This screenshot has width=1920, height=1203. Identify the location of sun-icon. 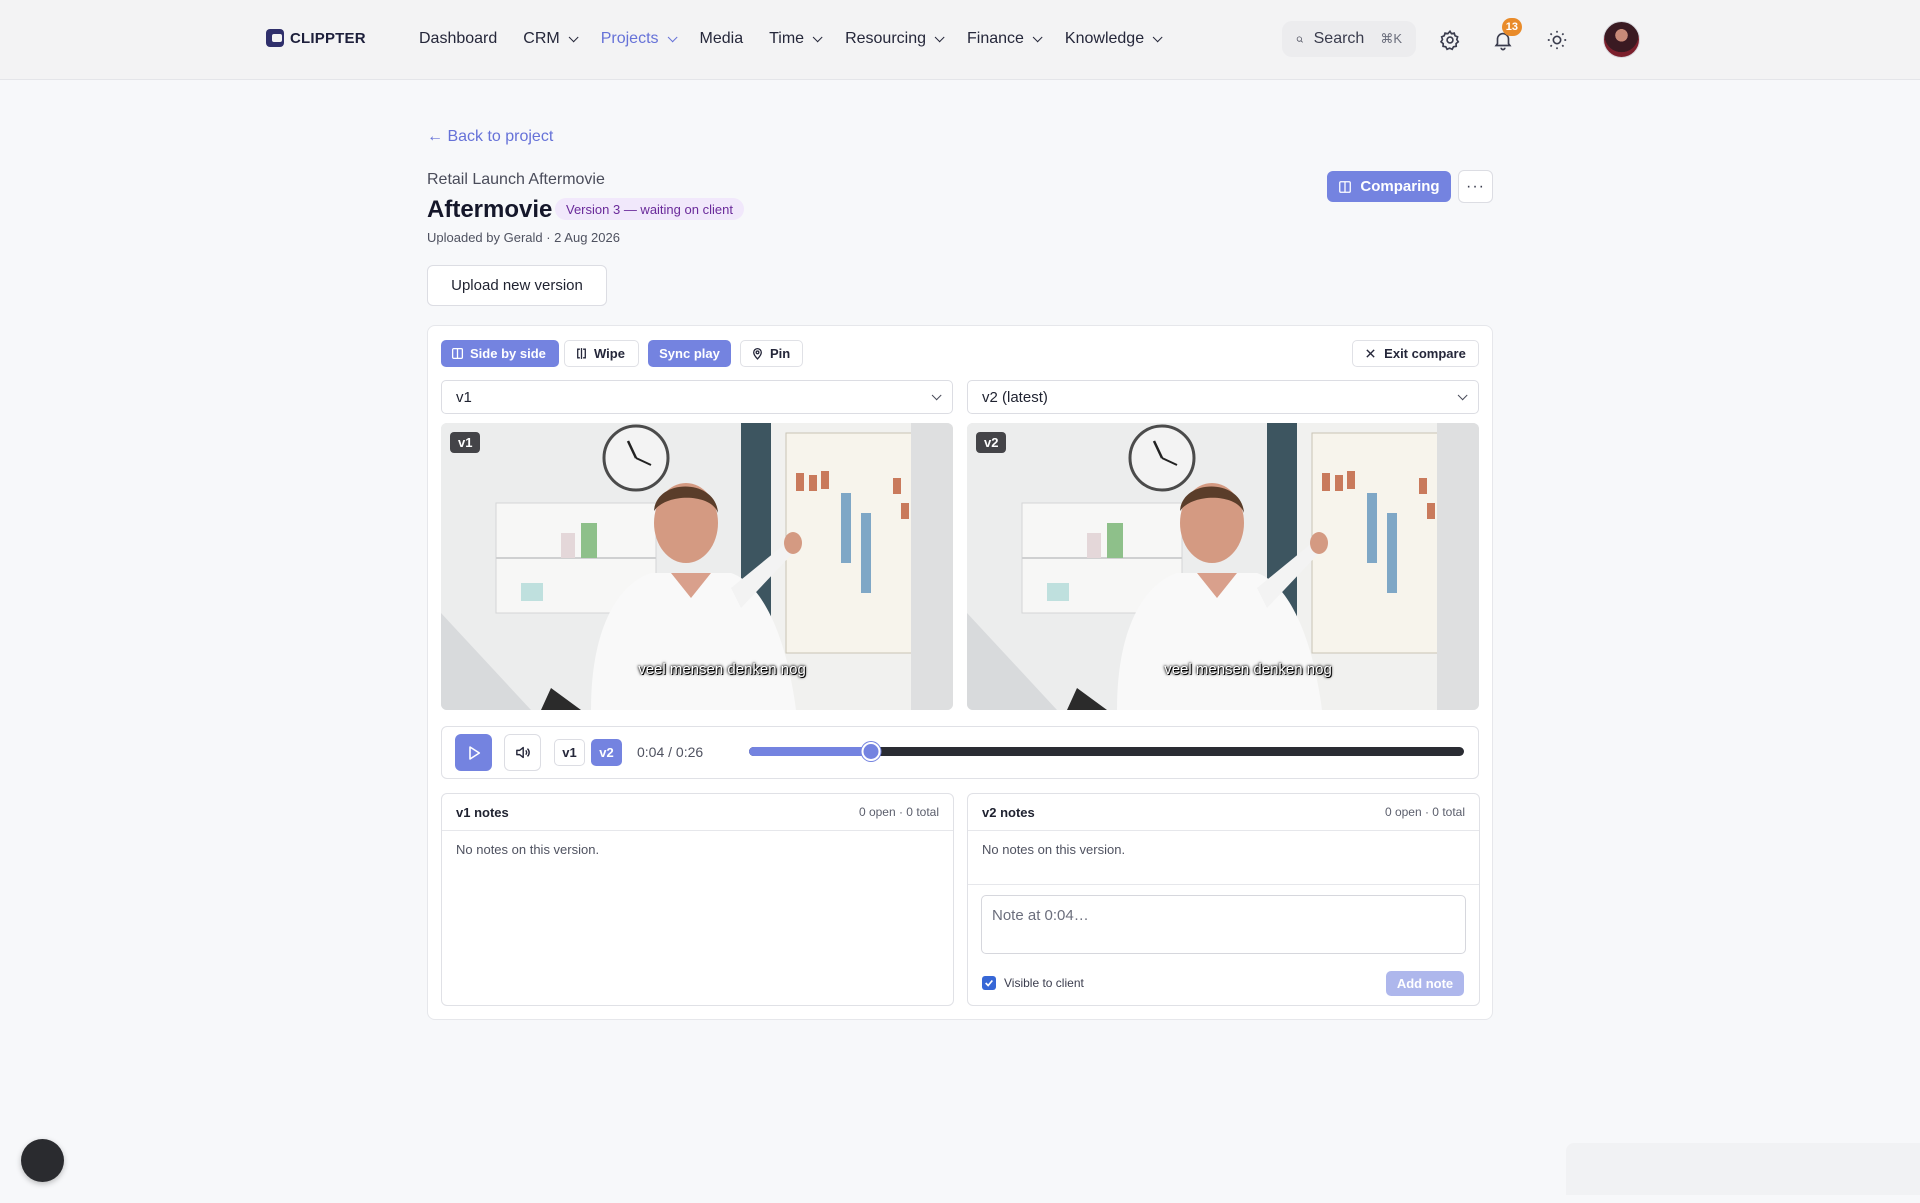
(1557, 40).